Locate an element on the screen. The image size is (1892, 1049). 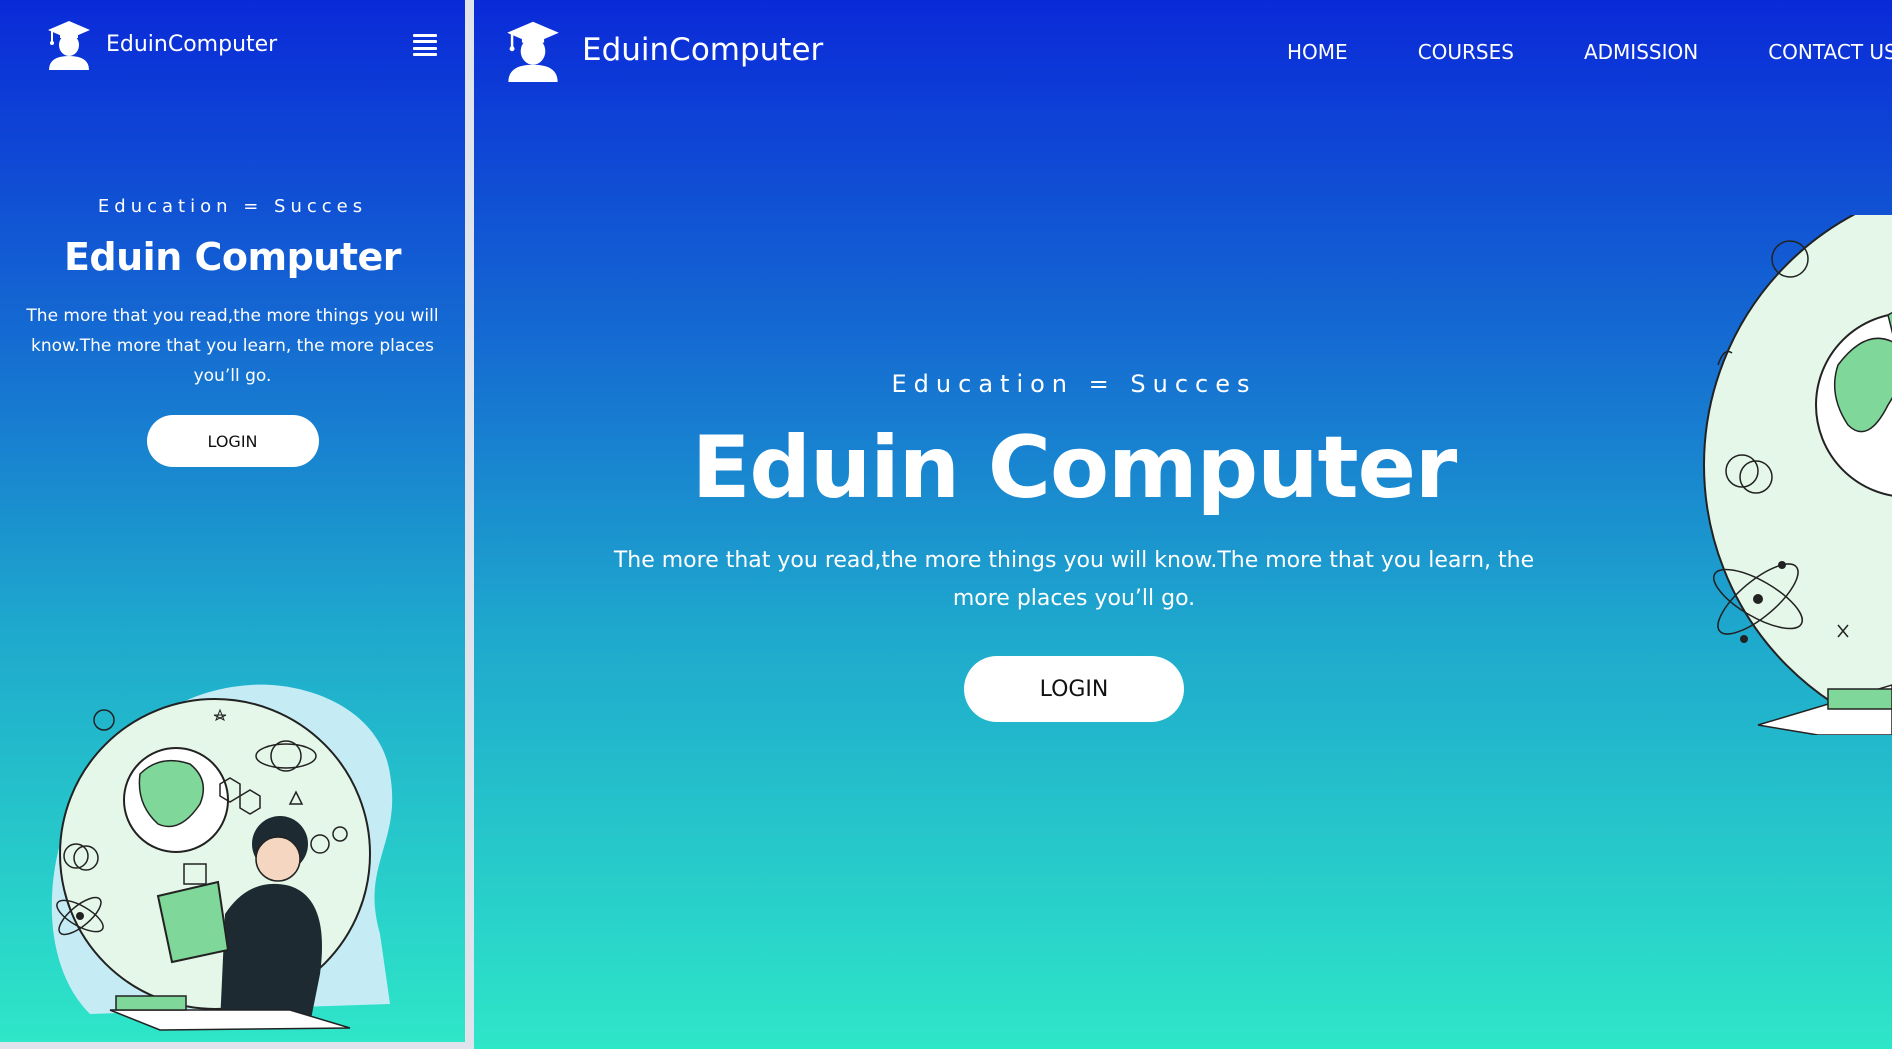
desktop-brand: EduinComputer is located at coordinates (663, 50).